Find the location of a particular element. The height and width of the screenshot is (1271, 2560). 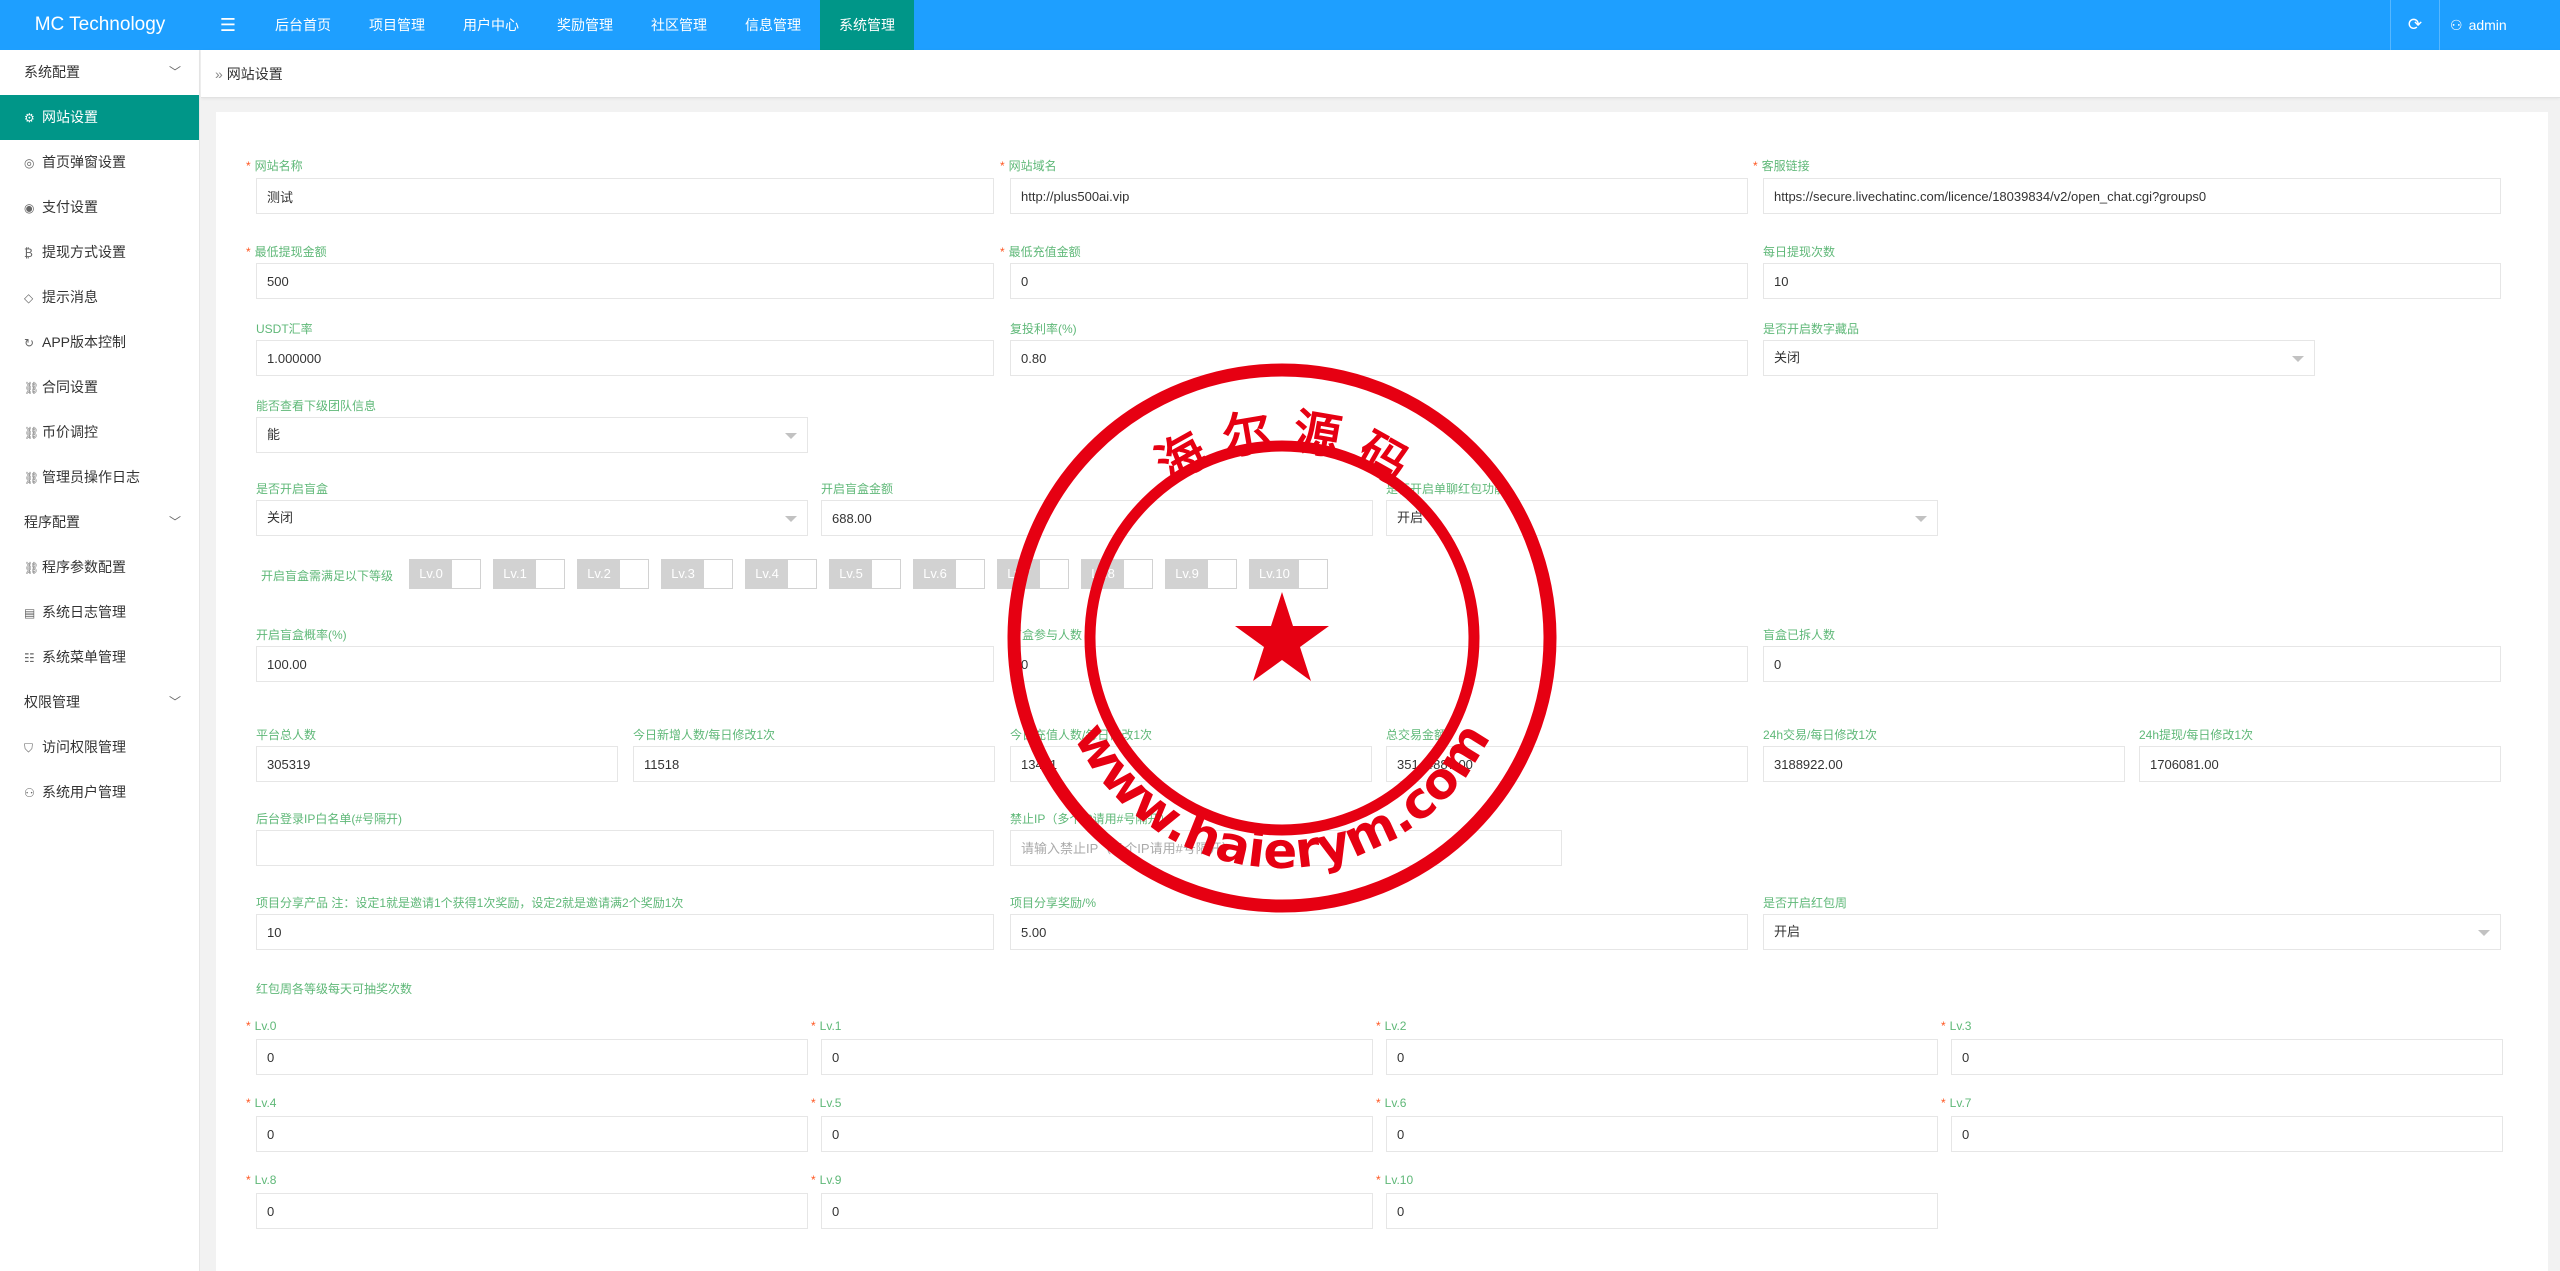

sidebar-item-system-menu: ☷ 系统菜单管理 is located at coordinates (99, 657).